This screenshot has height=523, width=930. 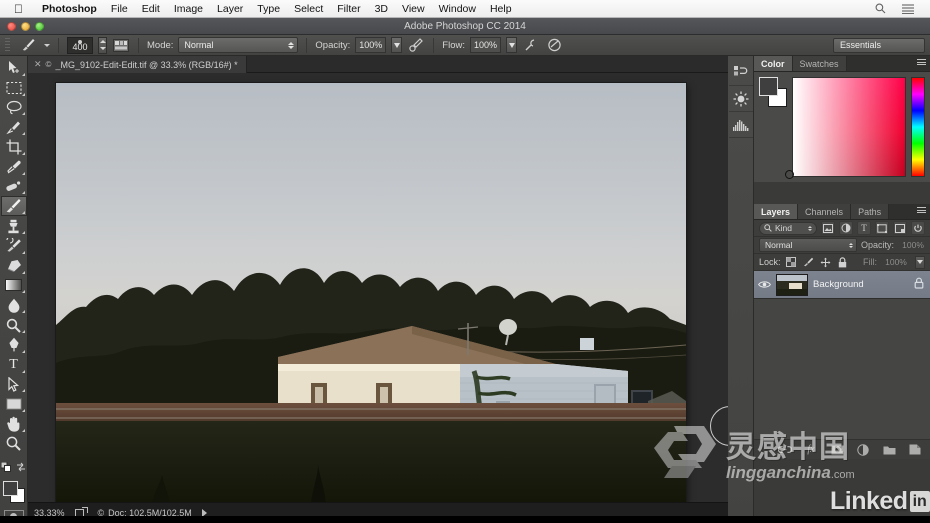 What do you see at coordinates (918, 228) in the screenshot?
I see `filter-power-toggle-icon` at bounding box center [918, 228].